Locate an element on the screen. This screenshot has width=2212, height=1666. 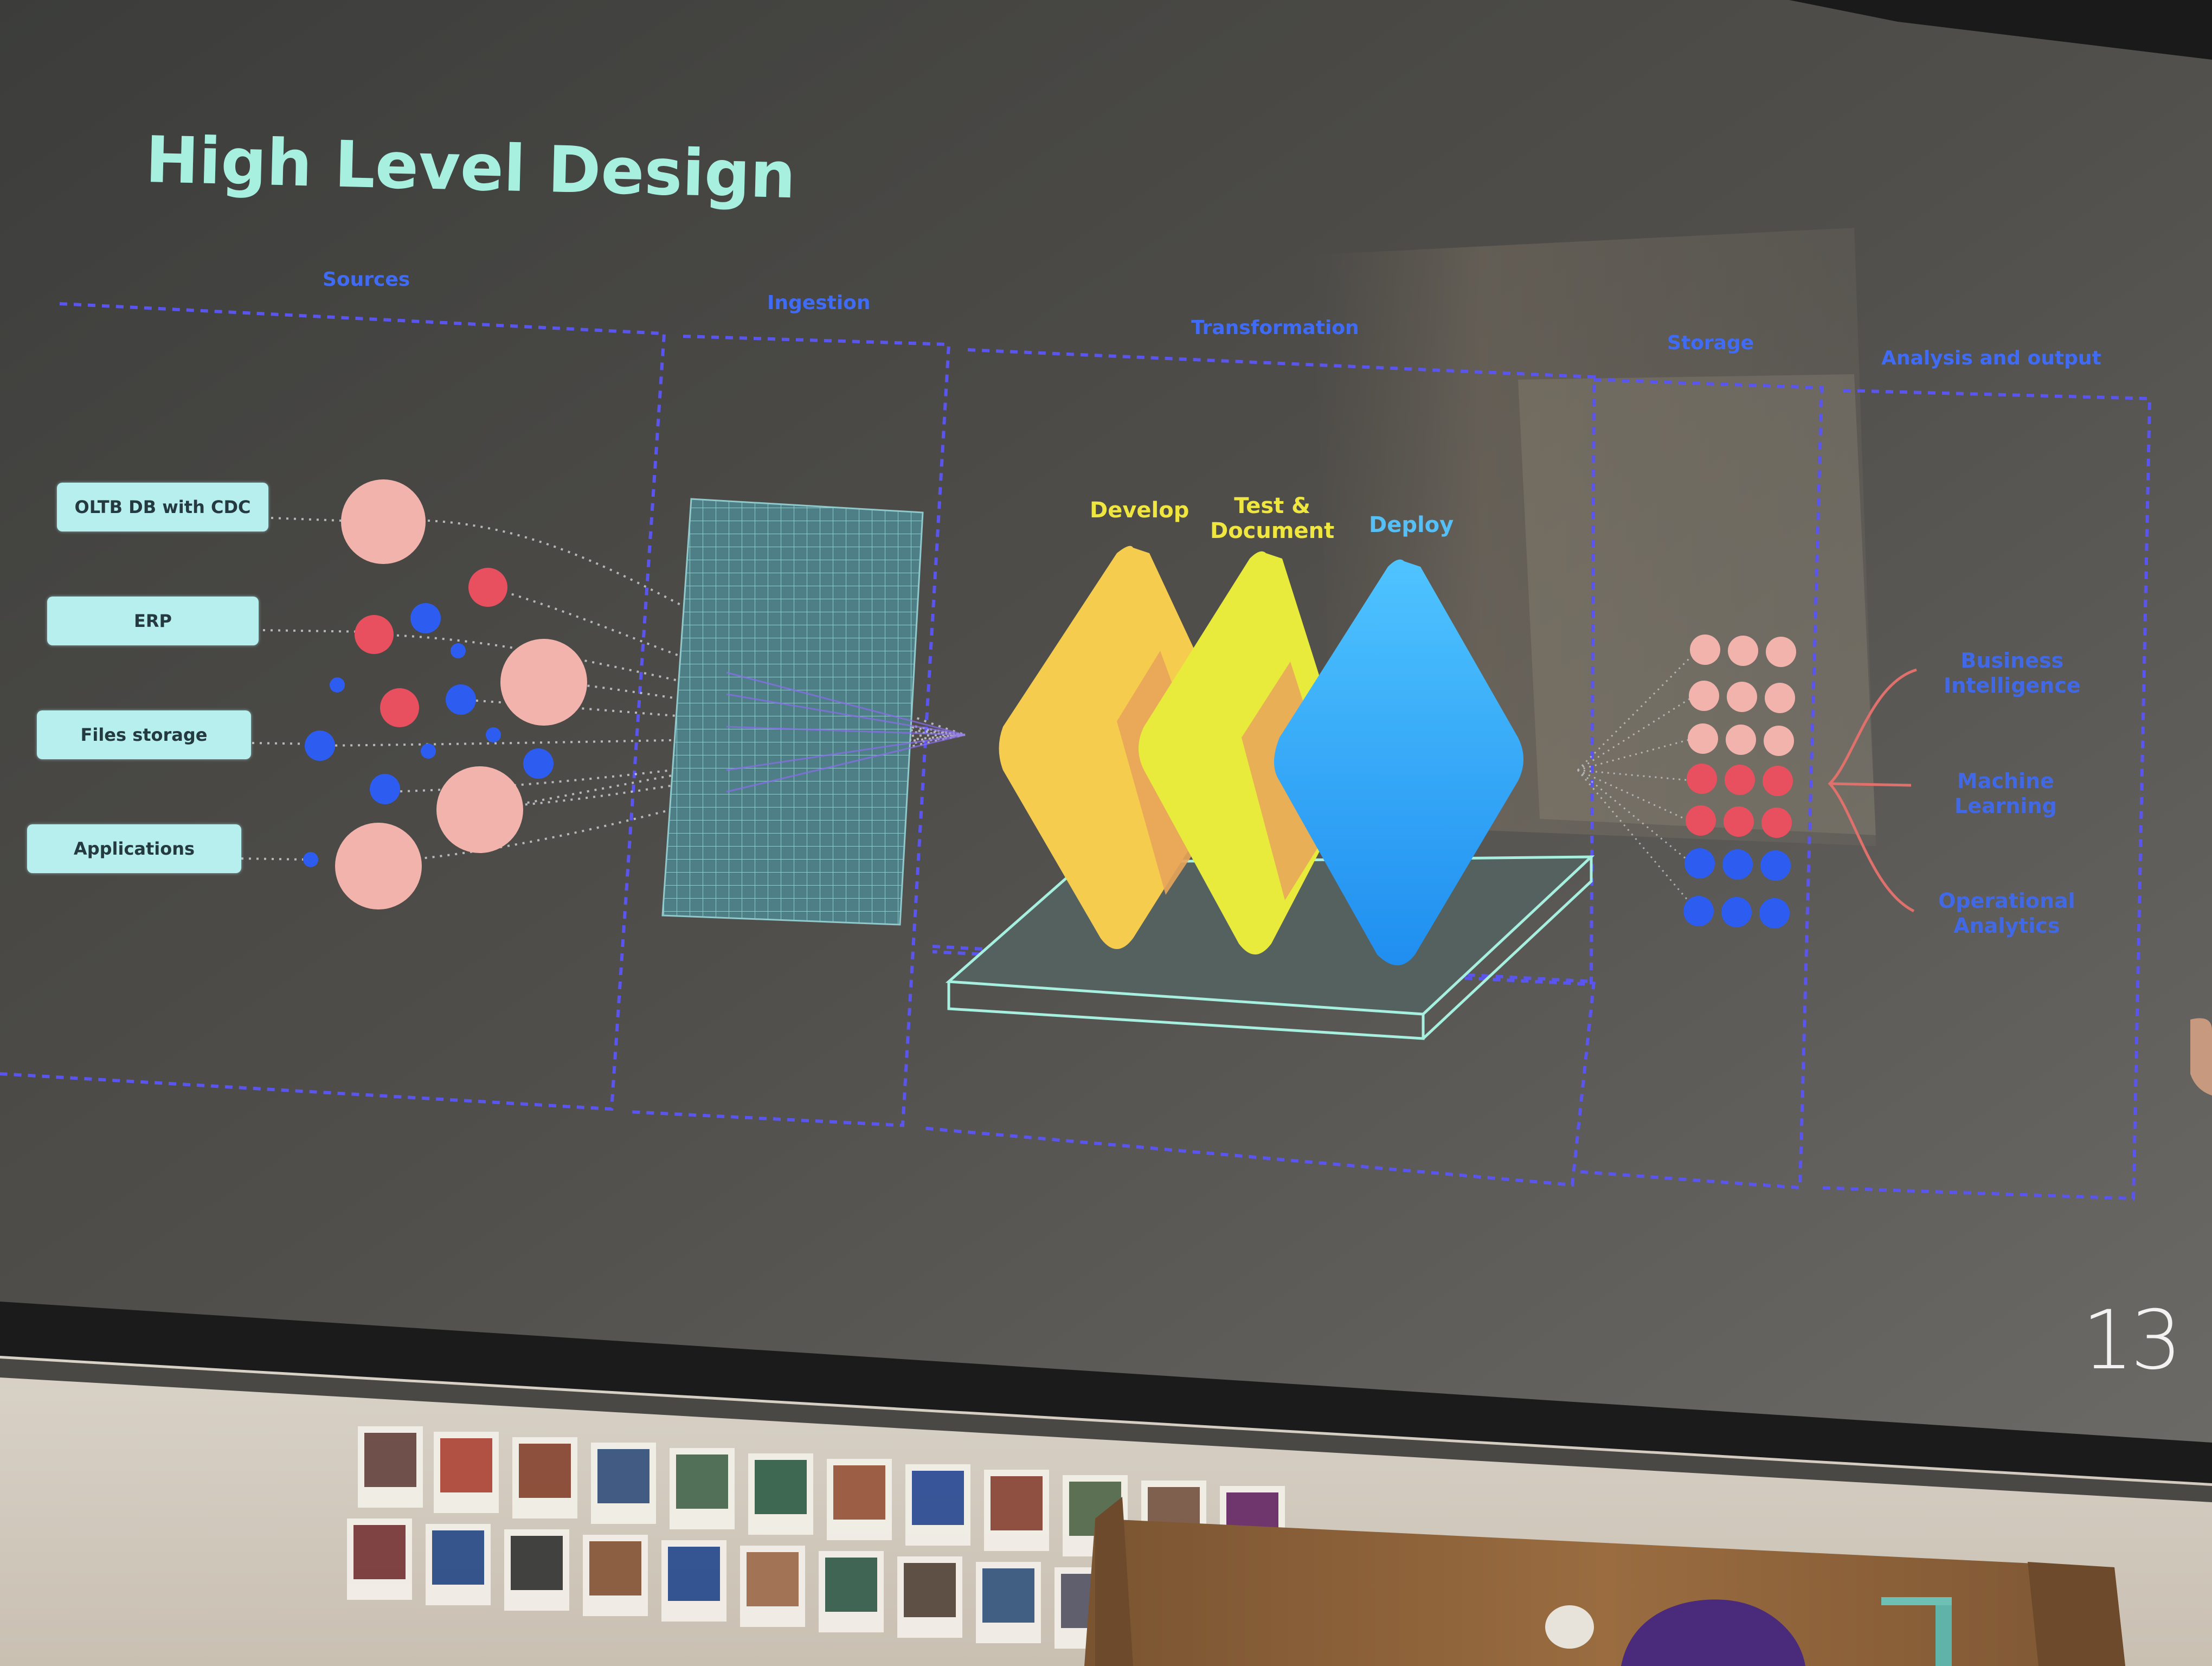
stage-deploy-label: Deploy is located at coordinates (1411, 524).